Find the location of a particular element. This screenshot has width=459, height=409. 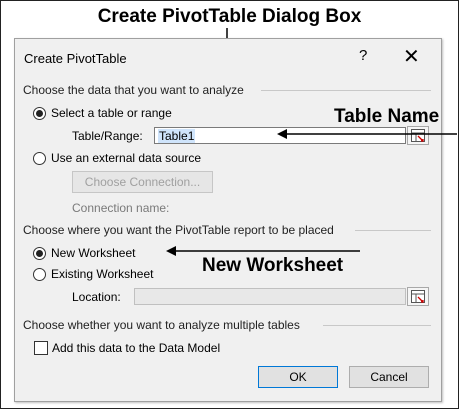

select-table-label: Select a table or range is located at coordinates (111, 113).